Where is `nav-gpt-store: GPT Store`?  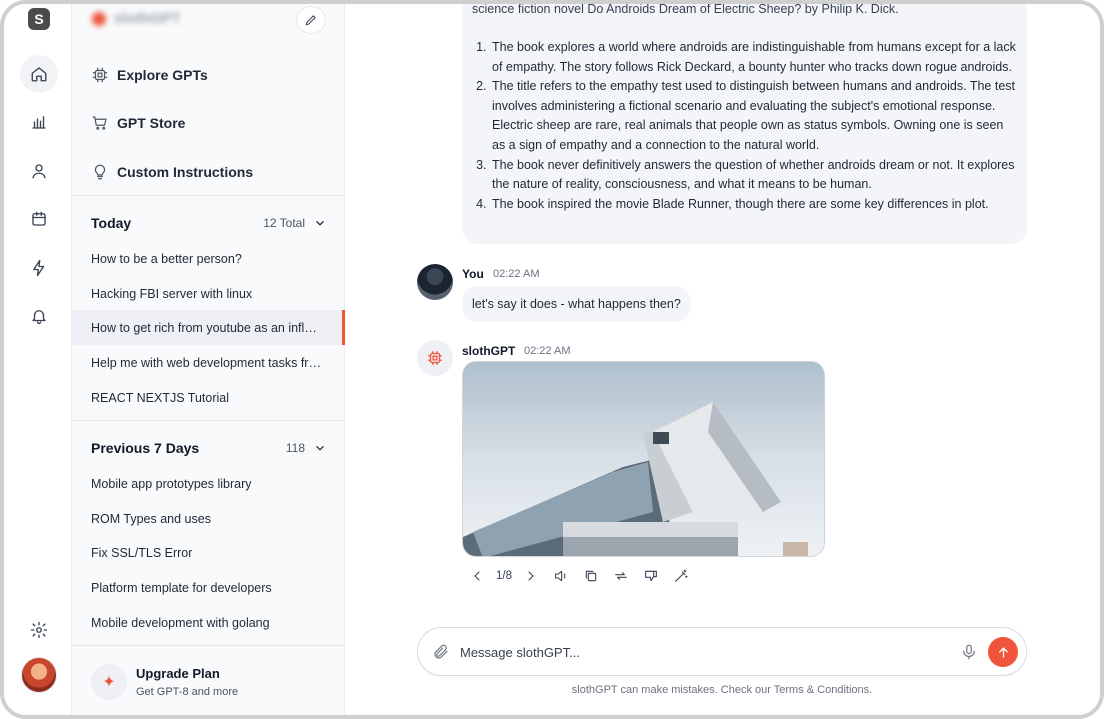 nav-gpt-store: GPT Store is located at coordinates (208, 123).